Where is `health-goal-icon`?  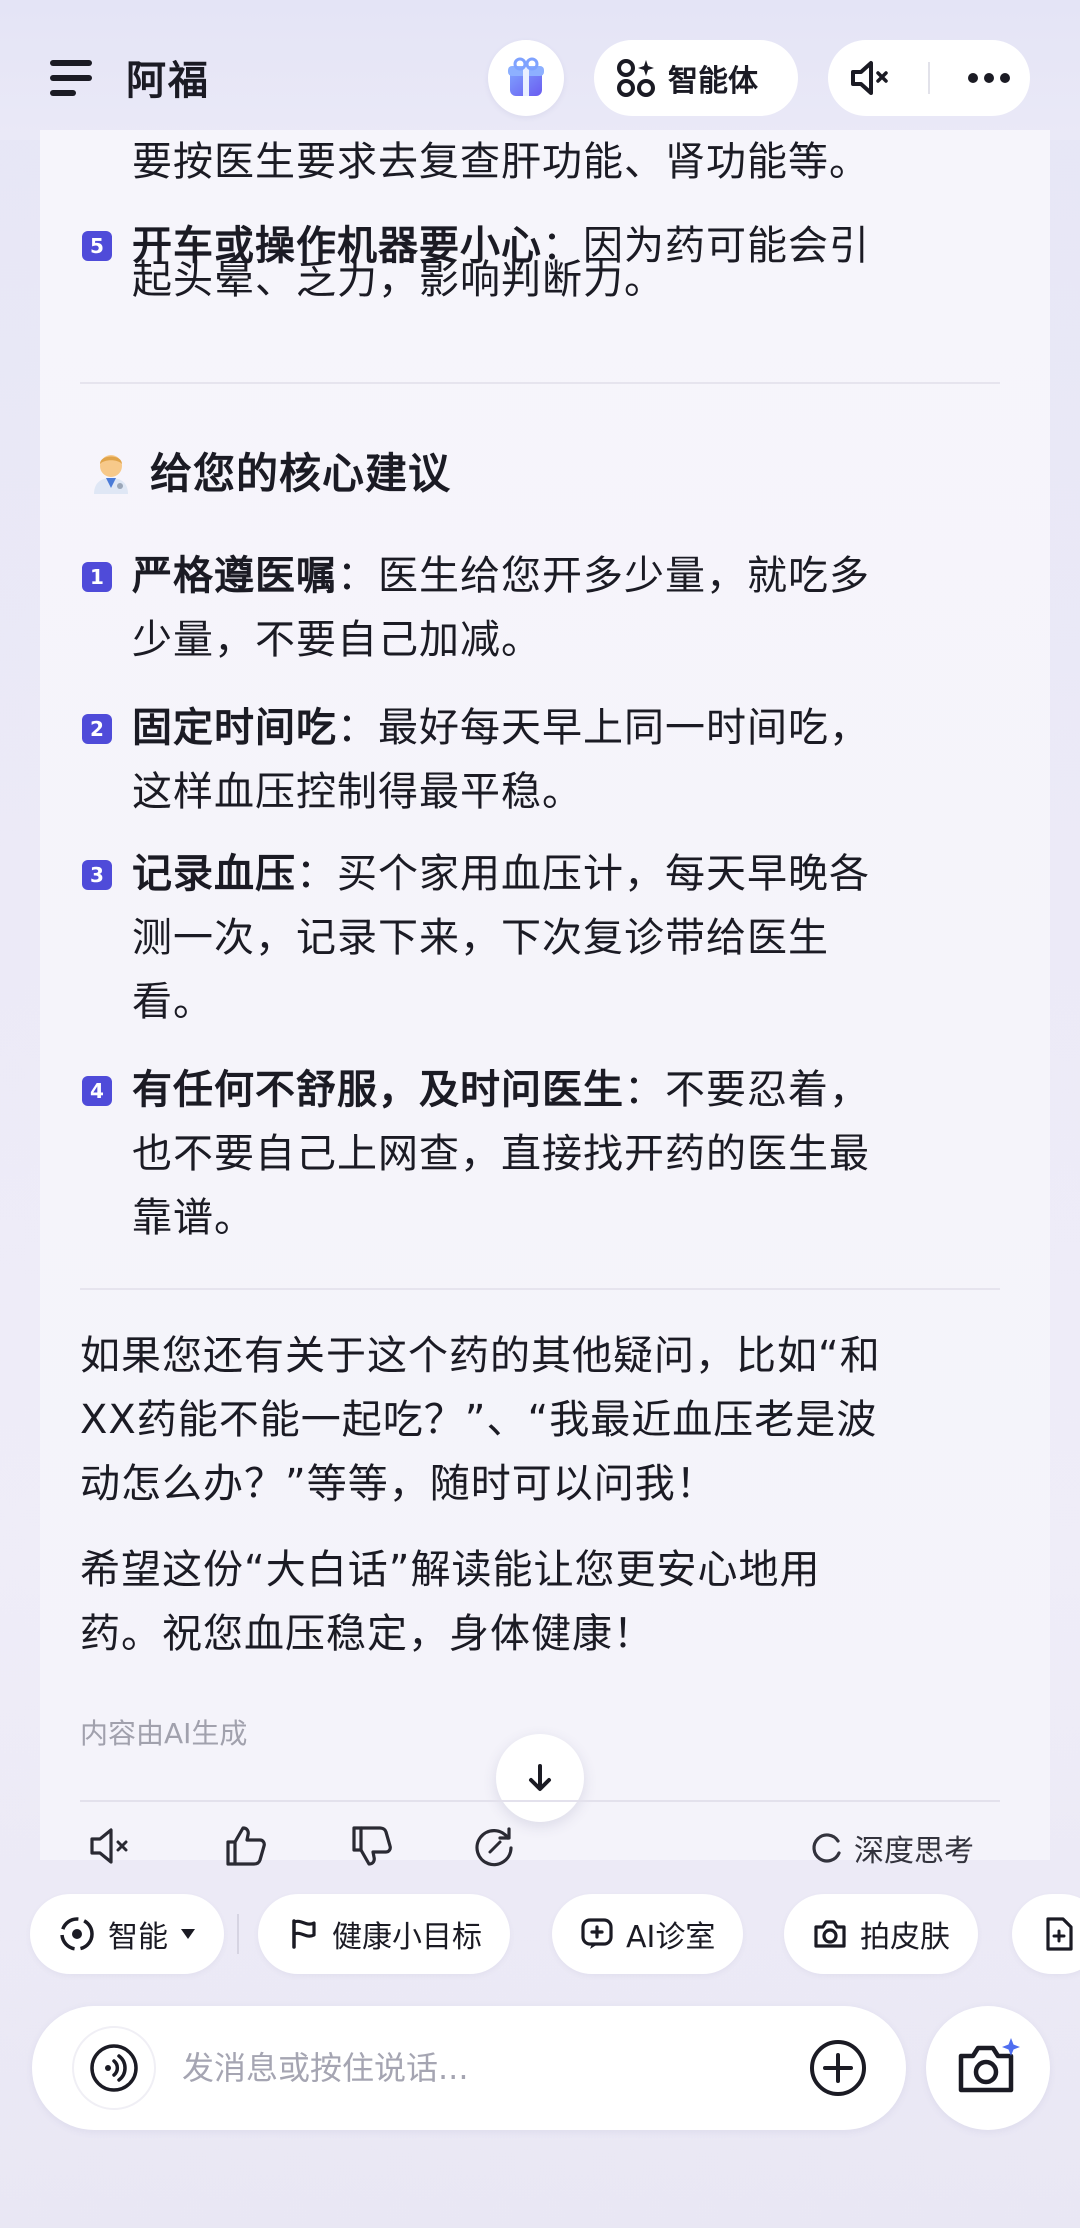 health-goal-icon is located at coordinates (304, 1934).